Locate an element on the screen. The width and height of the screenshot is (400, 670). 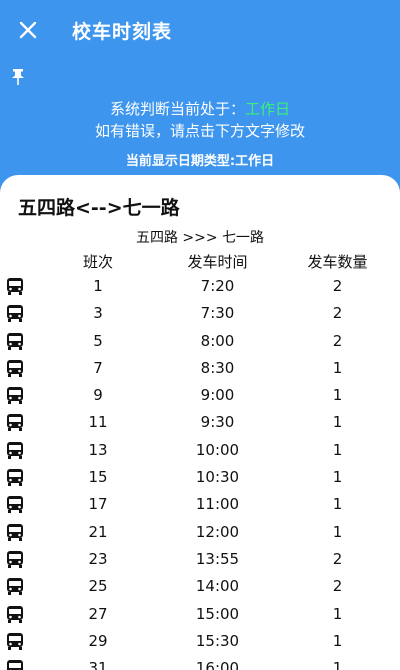
table-header: 班次 发车时间 发车数量 is located at coordinates (200, 262).